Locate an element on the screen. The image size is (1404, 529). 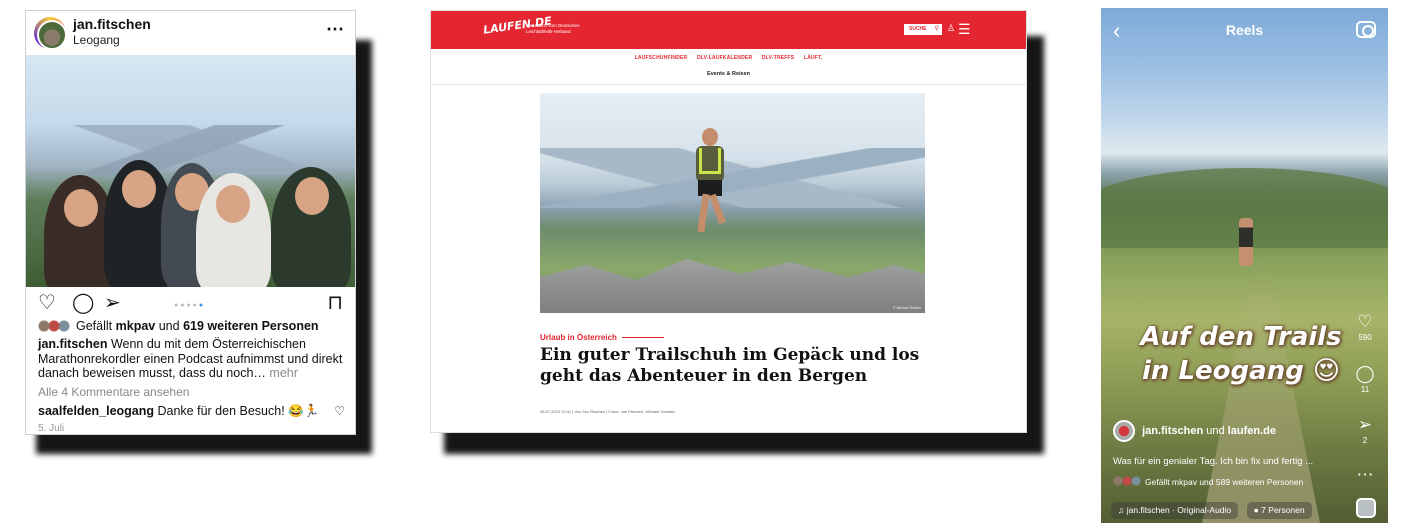
audio-thumbnail is located at coordinates (1366, 508).